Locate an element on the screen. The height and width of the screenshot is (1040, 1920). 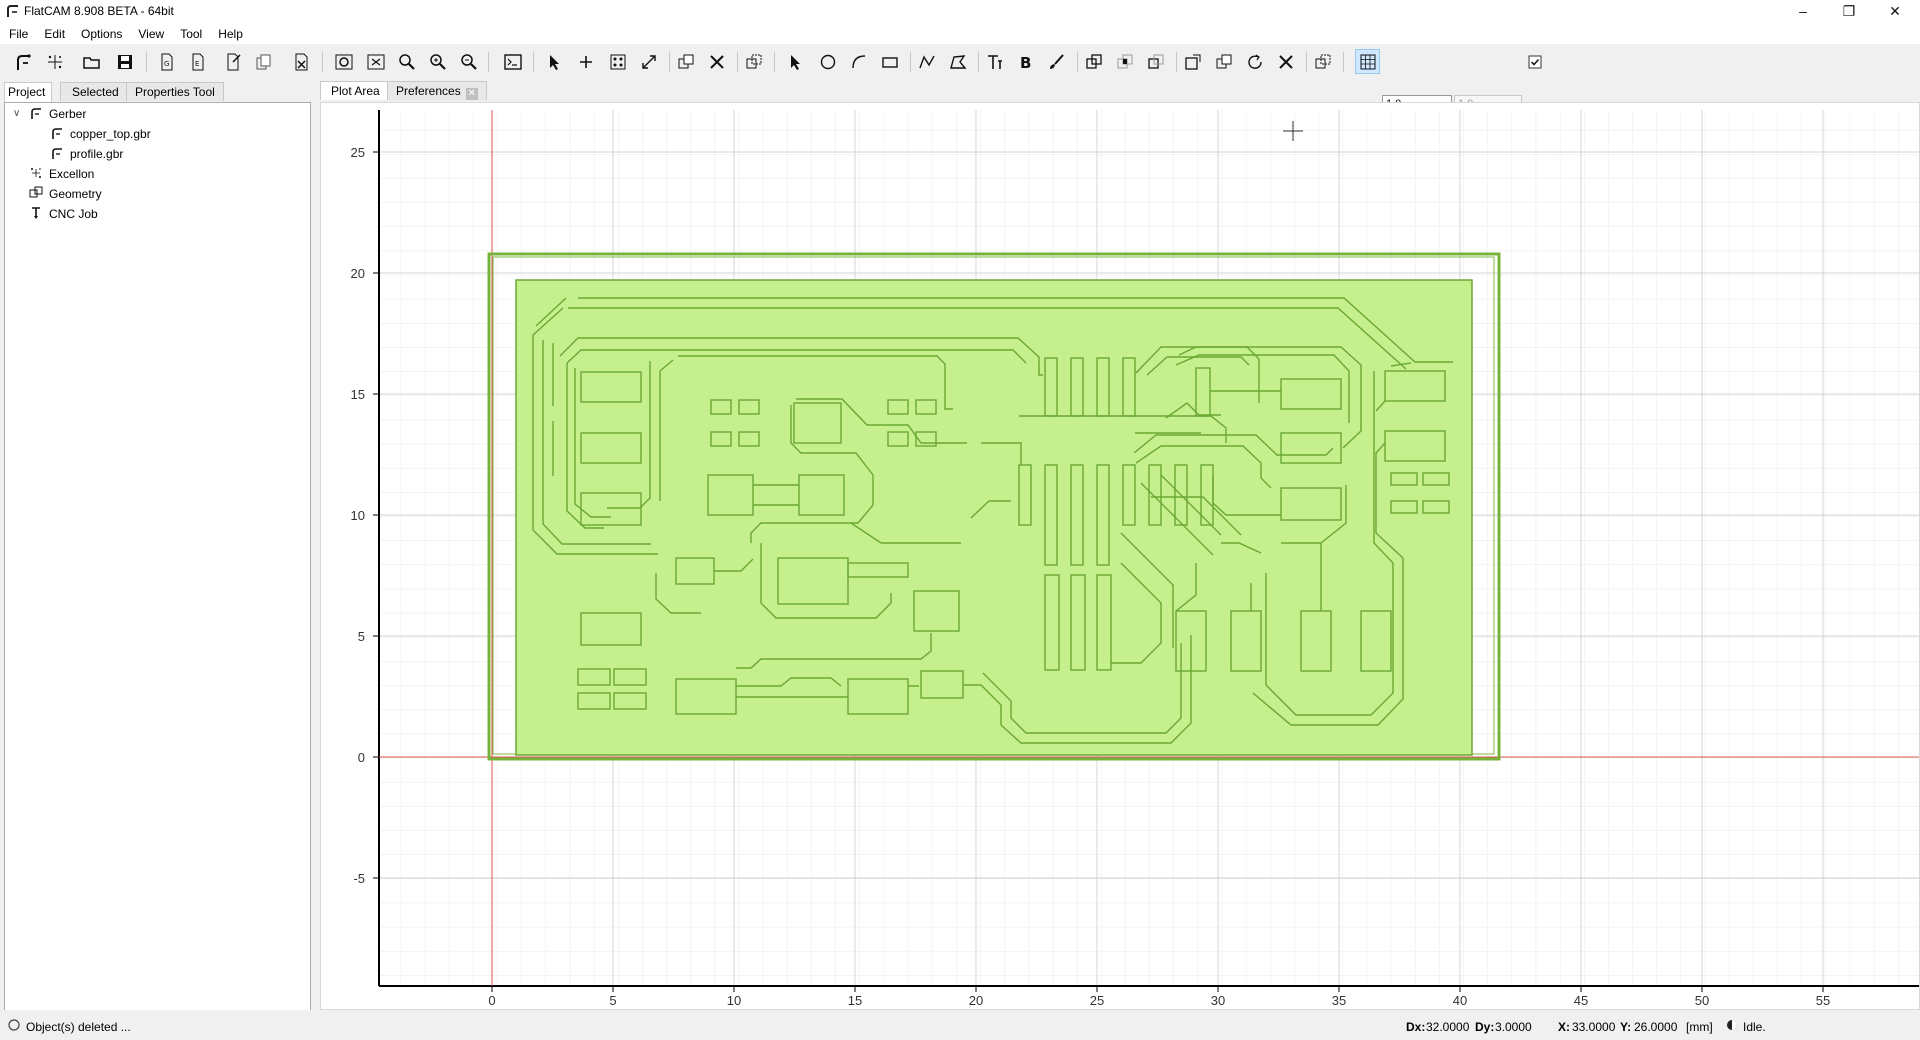
open-button is located at coordinates (92, 62).